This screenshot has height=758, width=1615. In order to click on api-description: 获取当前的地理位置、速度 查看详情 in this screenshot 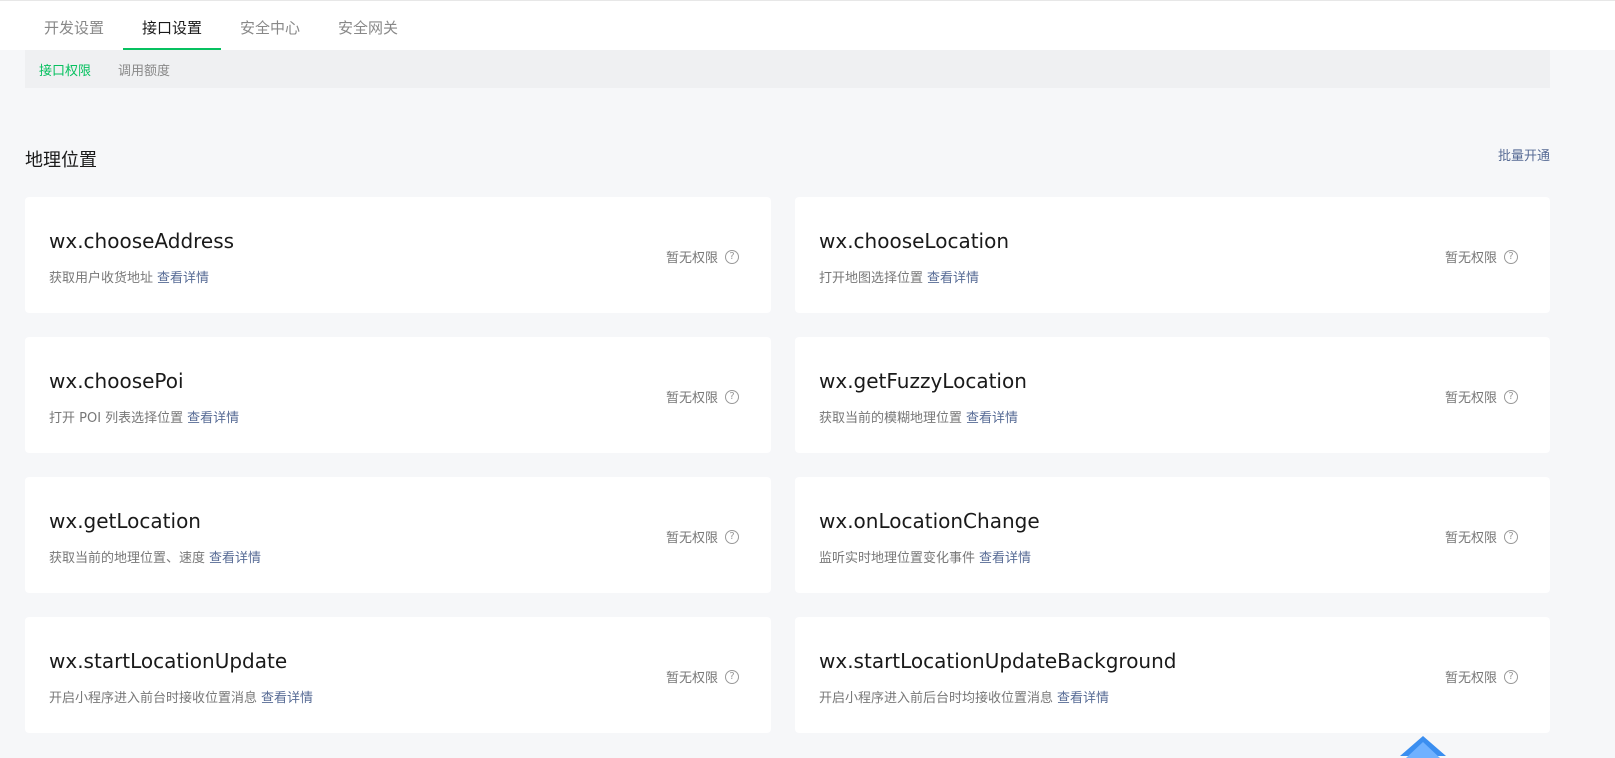, I will do `click(155, 556)`.